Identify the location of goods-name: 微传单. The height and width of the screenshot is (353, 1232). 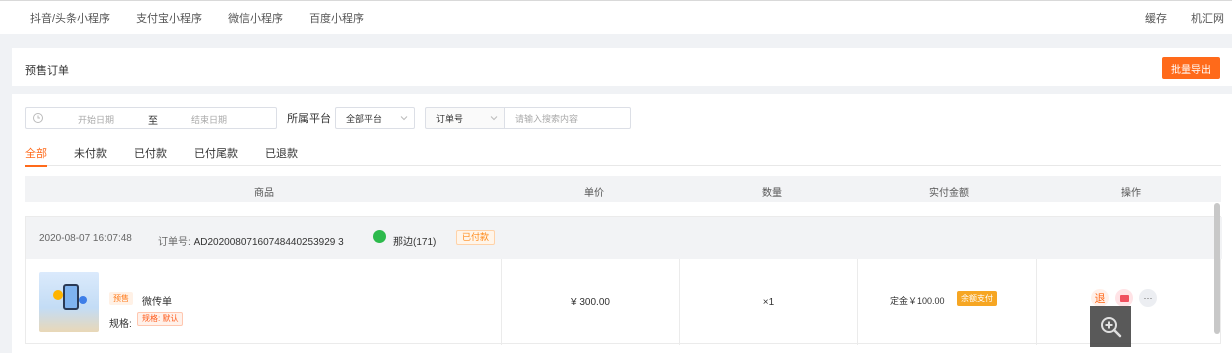
(157, 300).